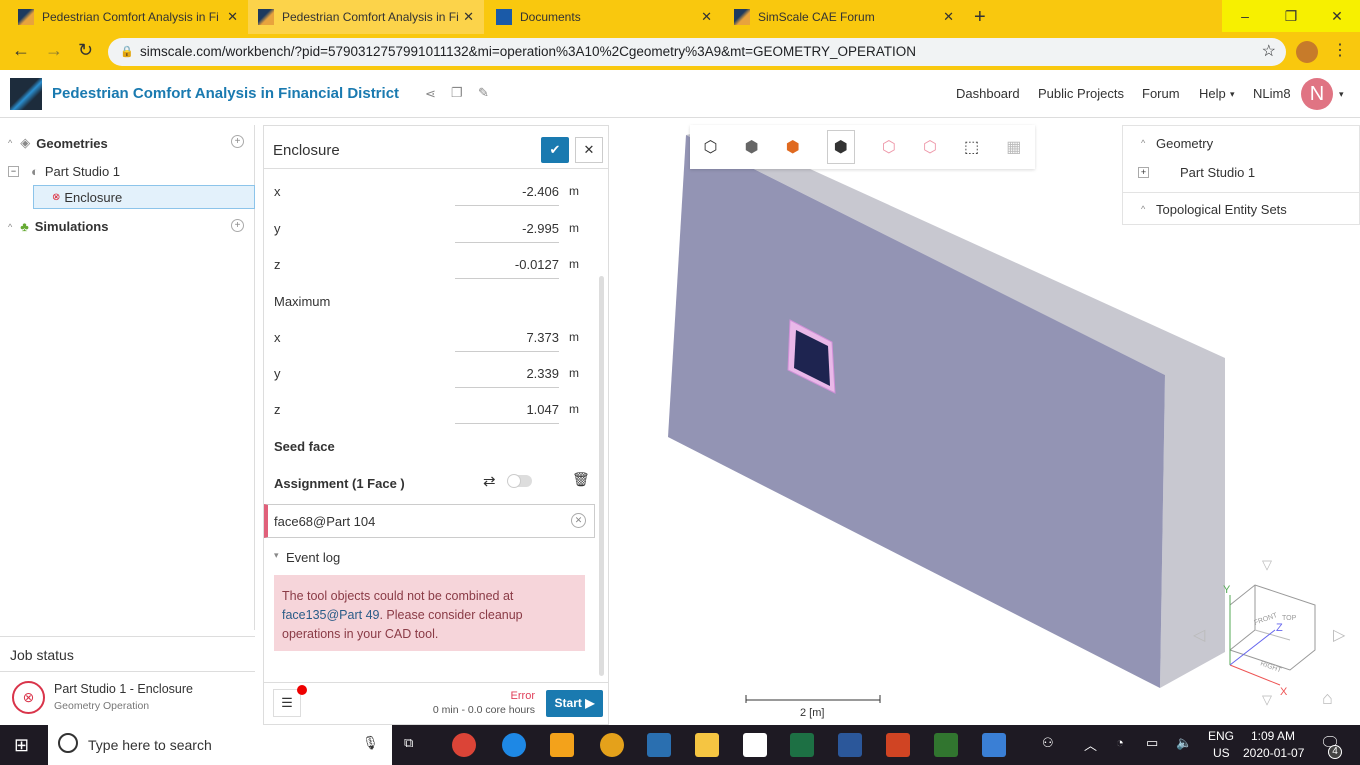 This screenshot has width=1360, height=765. I want to click on wifi-icon: ◔, so click(1120, 742).